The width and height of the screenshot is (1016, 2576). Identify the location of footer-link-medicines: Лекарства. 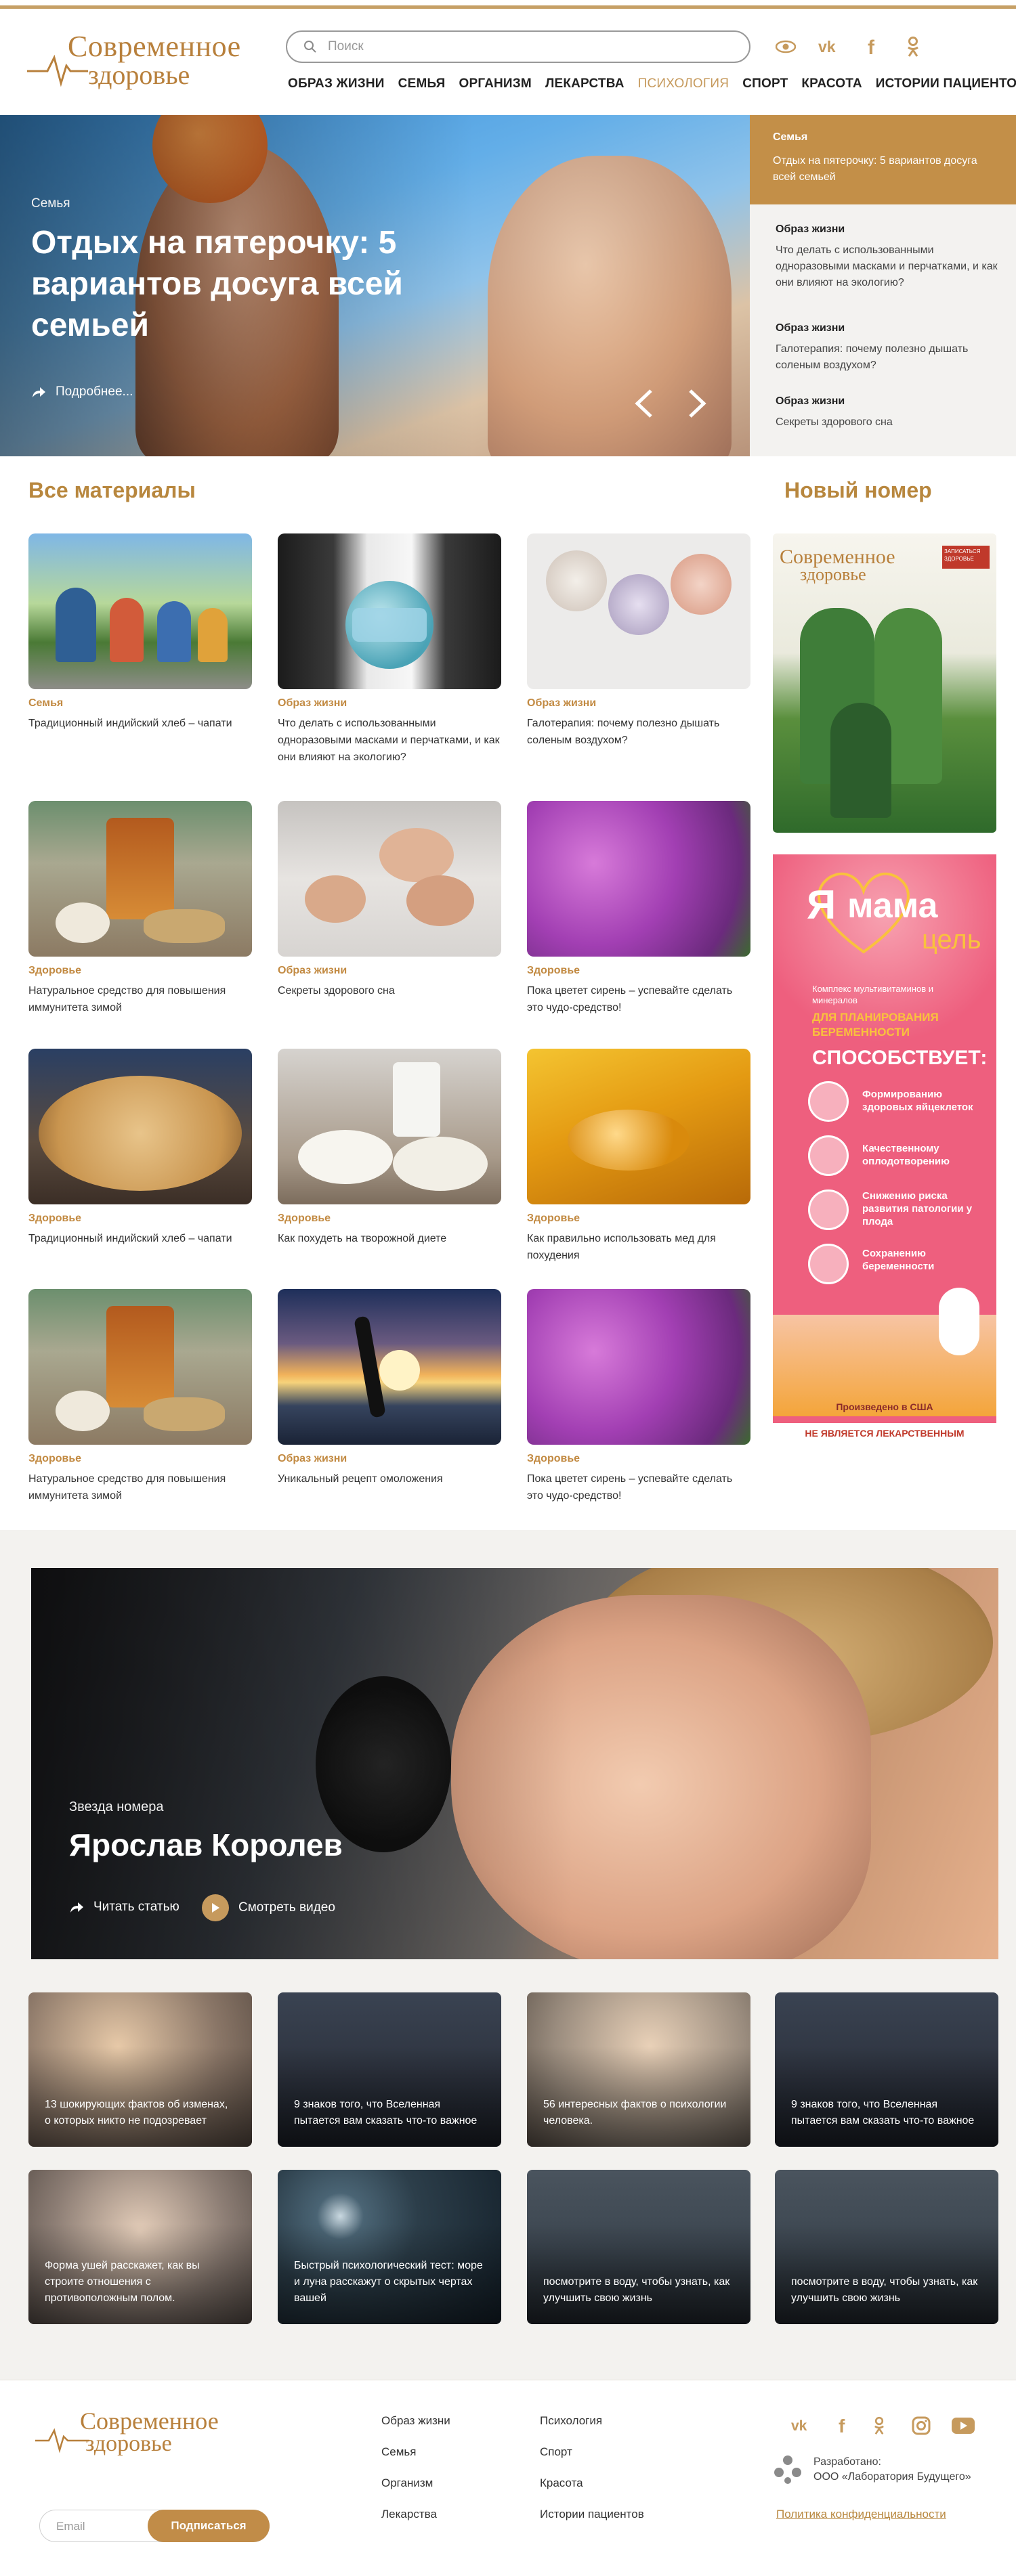
(409, 2514).